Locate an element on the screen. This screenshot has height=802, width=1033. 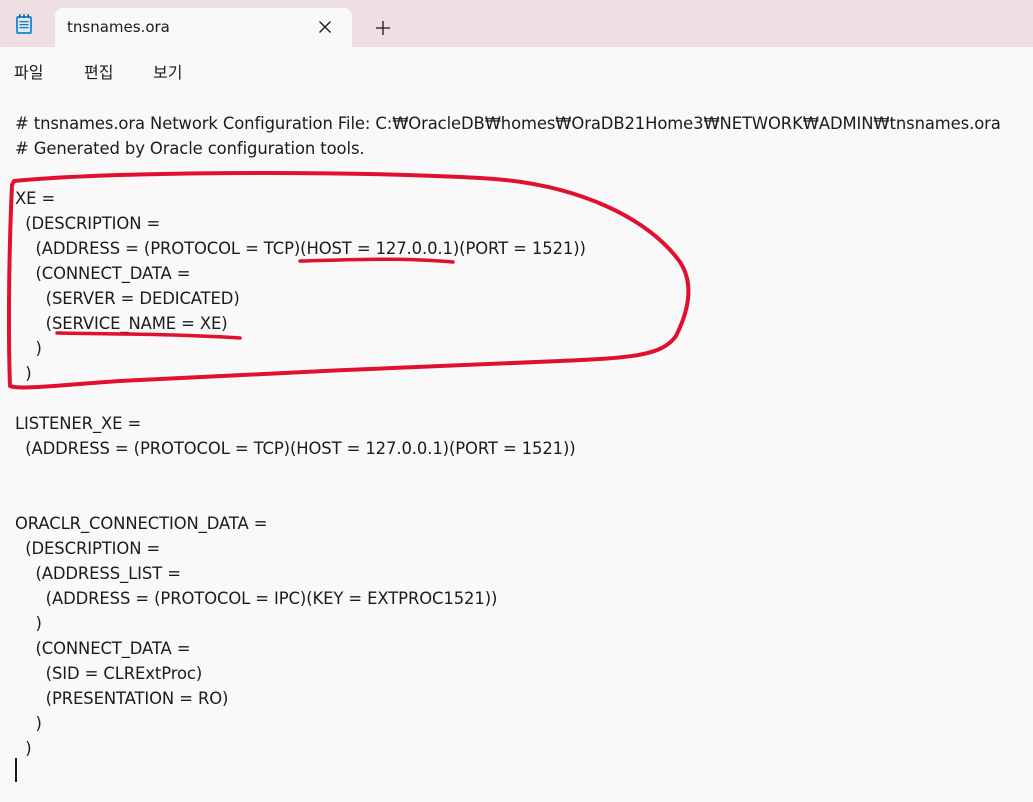
editor-line: ORACLR_CONNECTION_DATA = is located at coordinates (141, 523).